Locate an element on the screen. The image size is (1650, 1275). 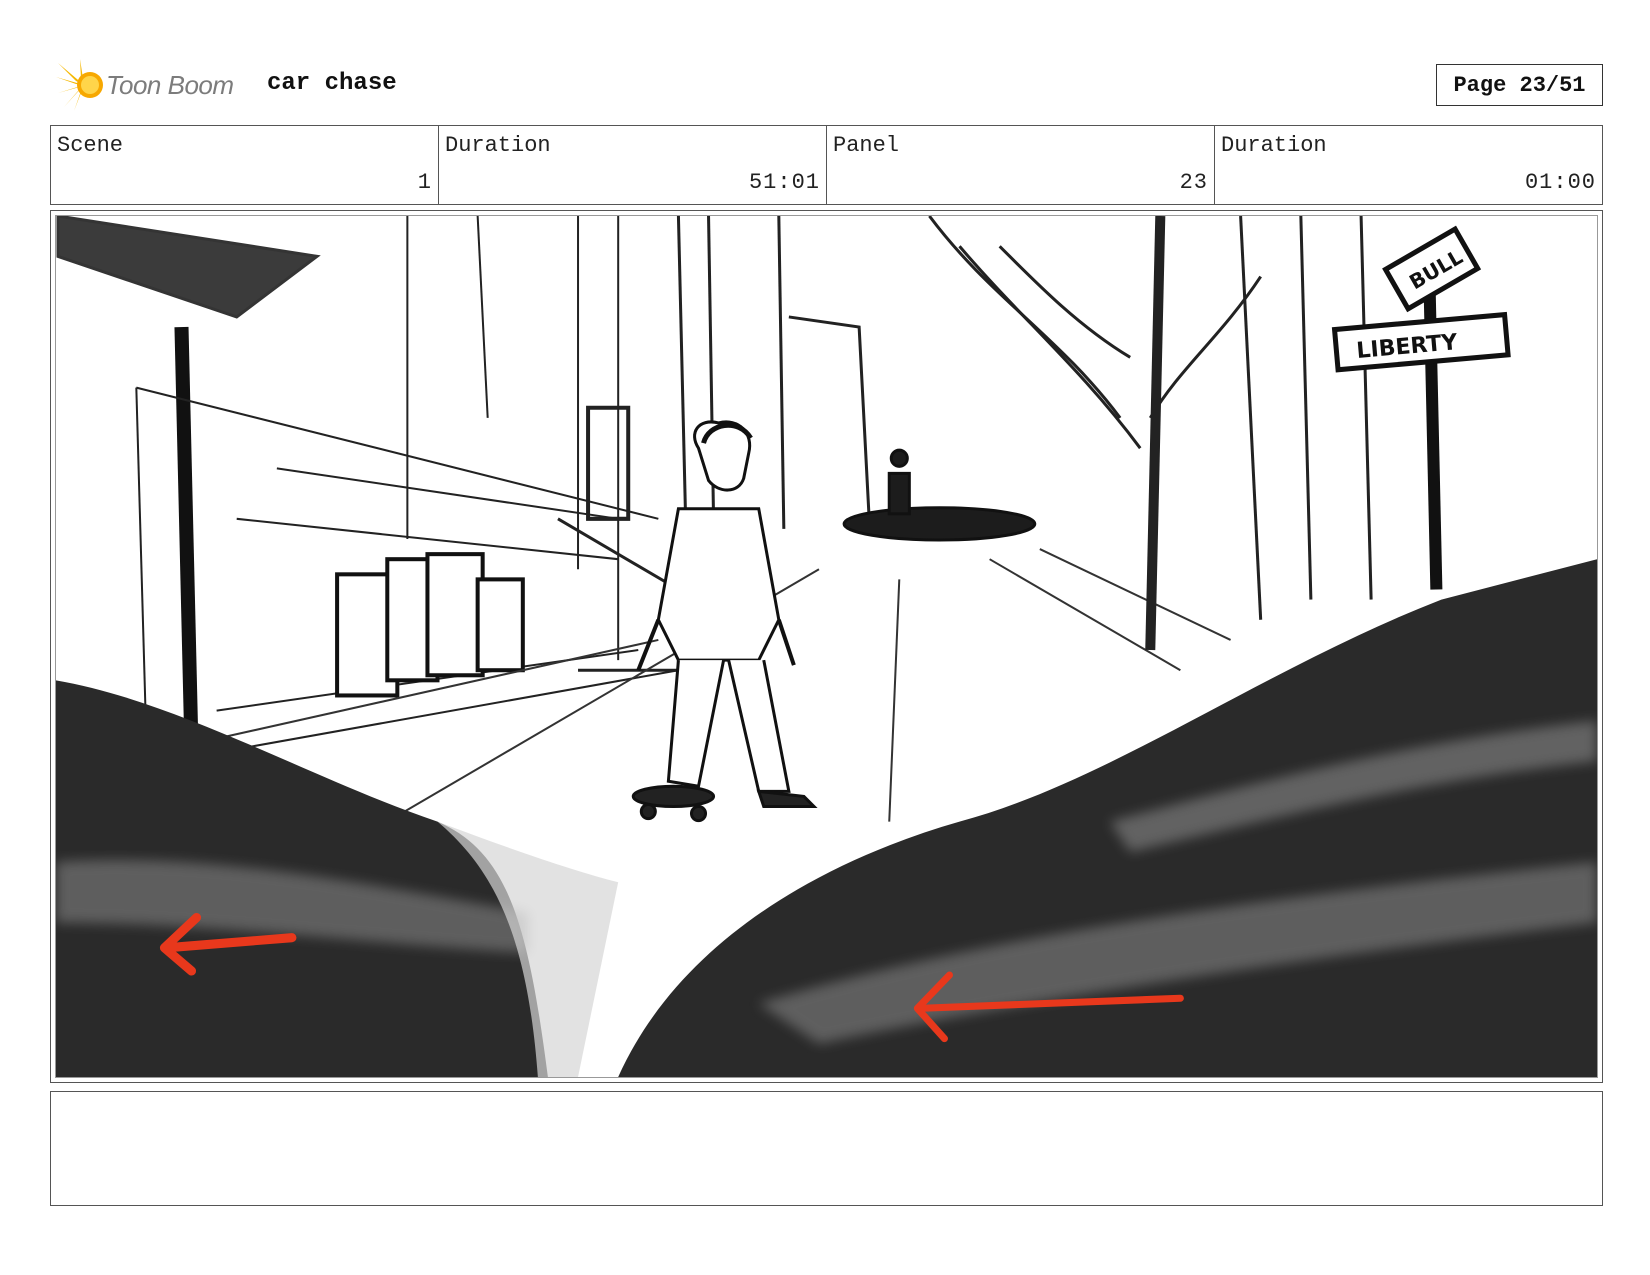
scene-value: 1 is located at coordinates (424, 182).